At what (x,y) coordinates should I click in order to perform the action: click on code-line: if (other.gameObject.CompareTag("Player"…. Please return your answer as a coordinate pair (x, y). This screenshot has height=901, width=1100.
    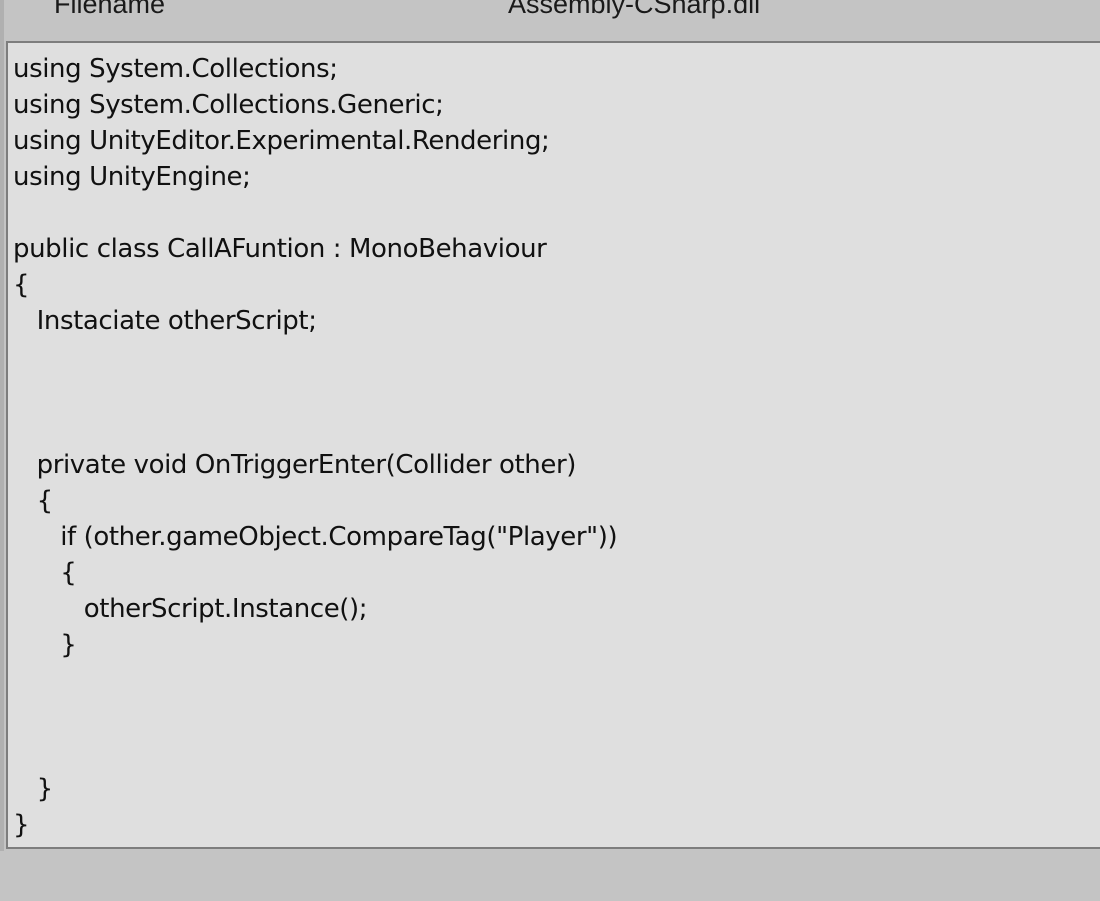
    Looking at the image, I should click on (315, 537).